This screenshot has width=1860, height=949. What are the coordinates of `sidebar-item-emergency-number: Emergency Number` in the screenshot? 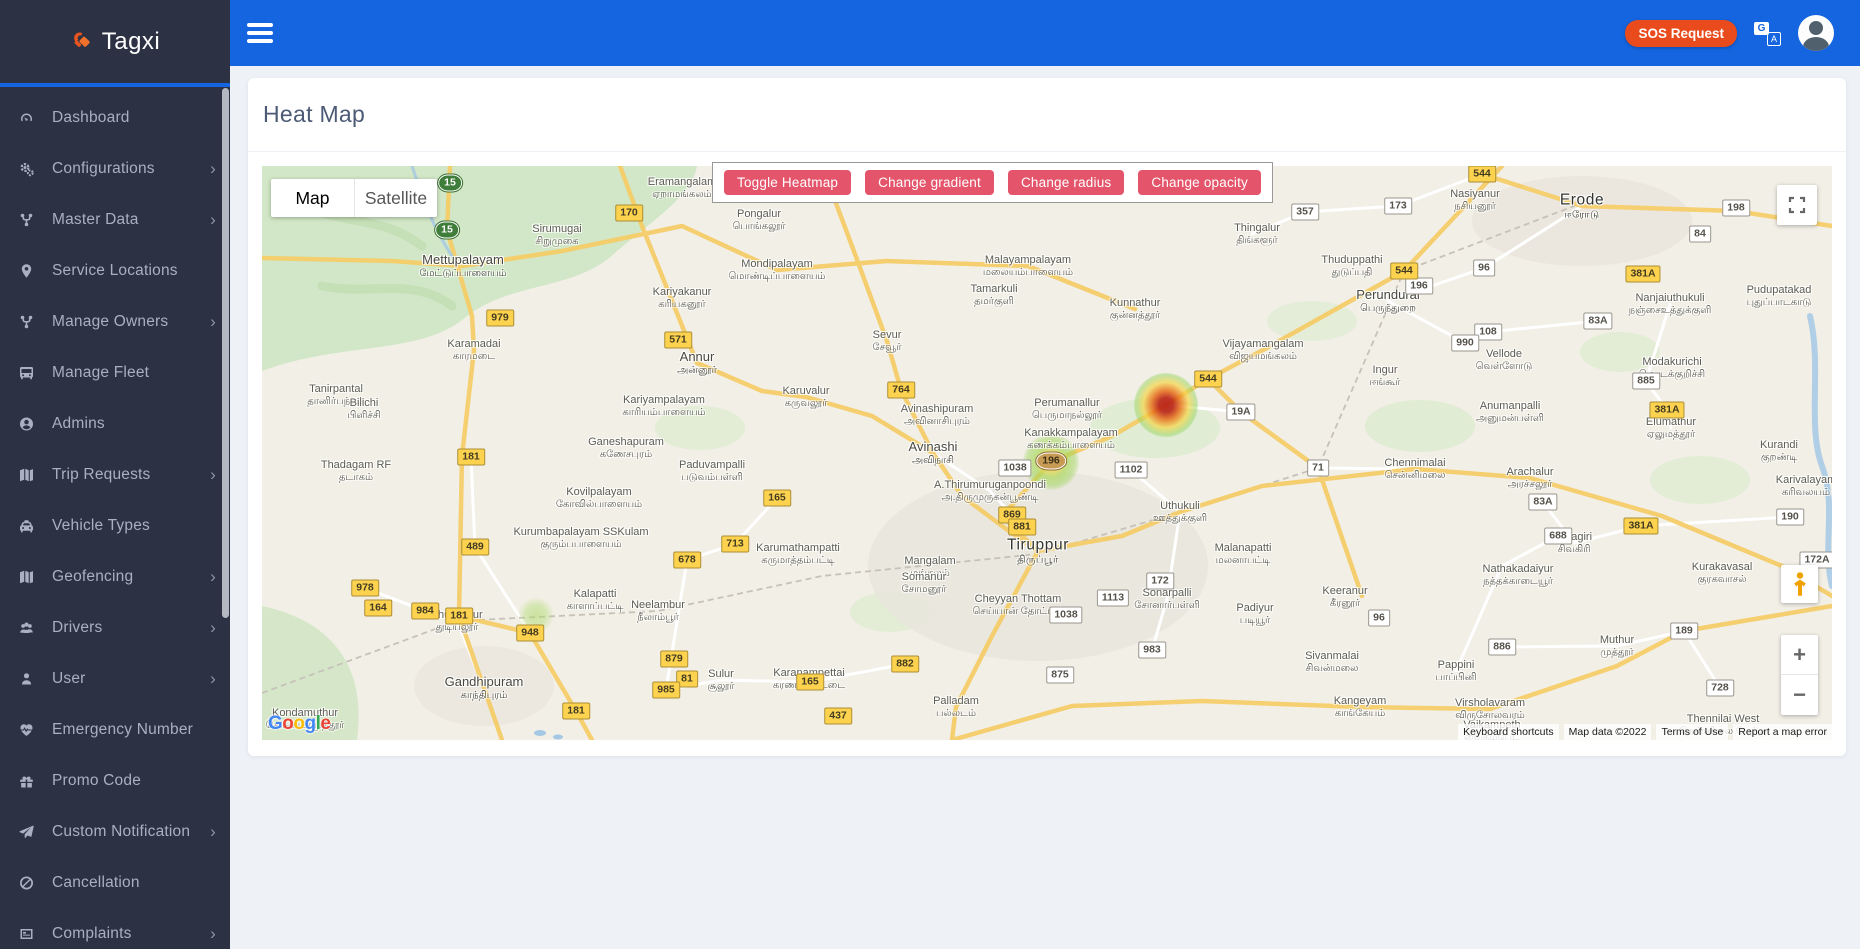 It's located at (115, 729).